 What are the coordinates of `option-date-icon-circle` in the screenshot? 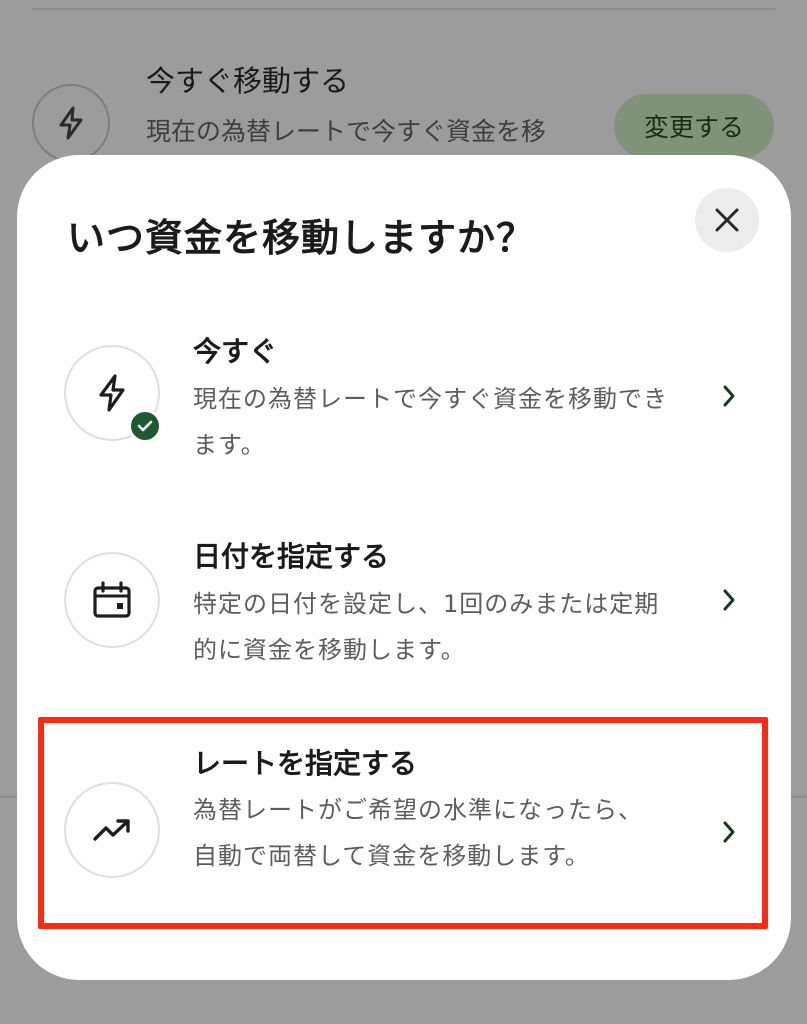 It's located at (112, 600).